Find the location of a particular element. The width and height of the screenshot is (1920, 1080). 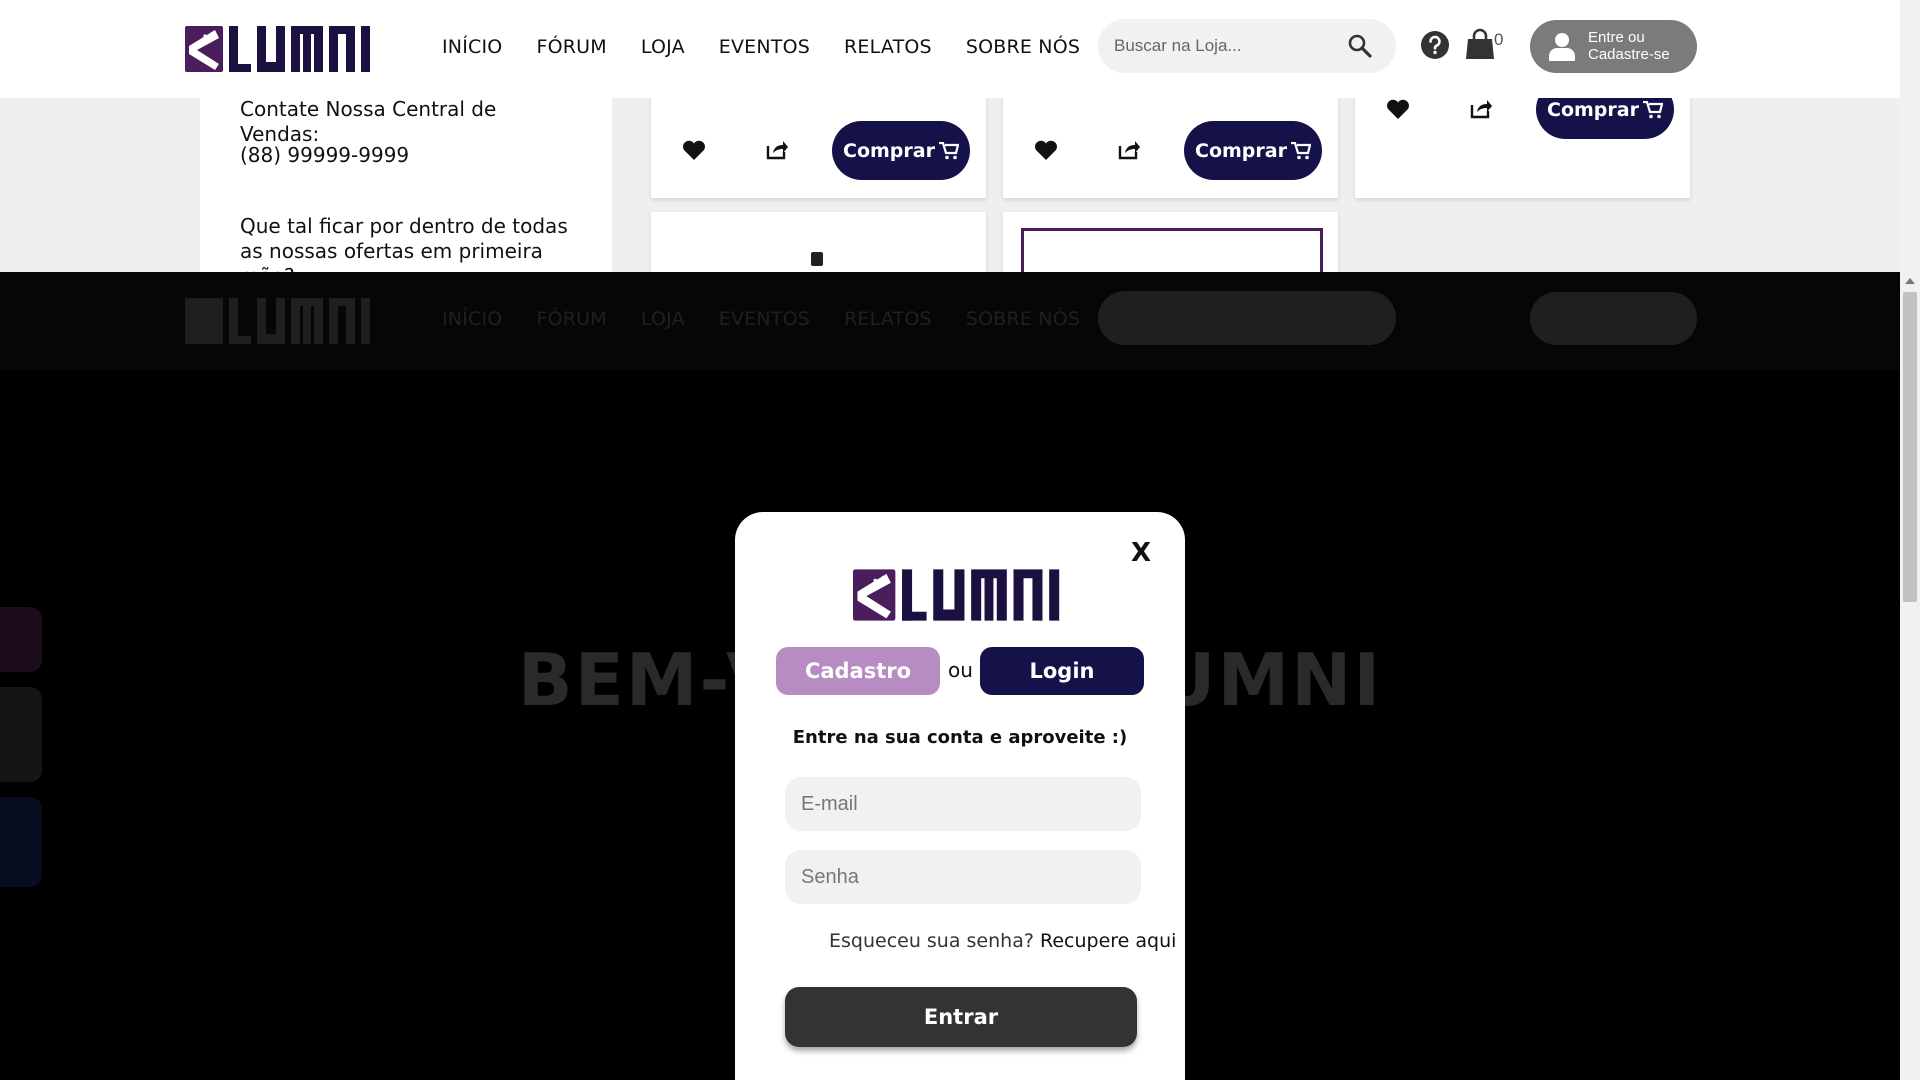

help-icon is located at coordinates (1435, 45).